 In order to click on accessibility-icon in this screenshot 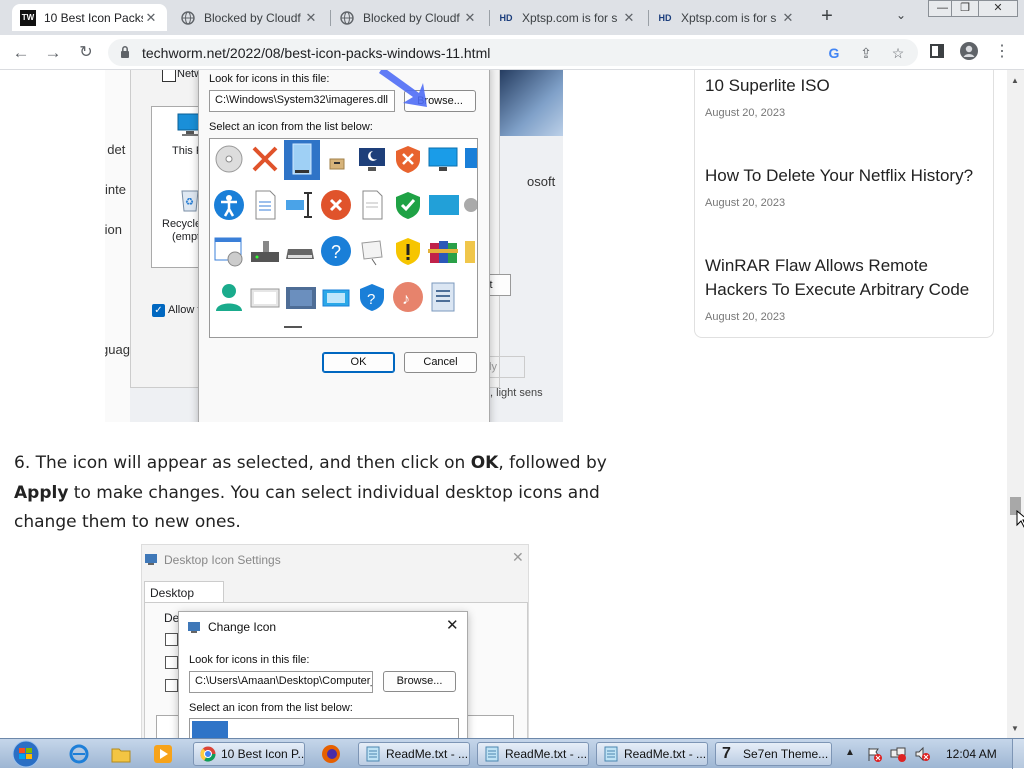, I will do `click(229, 205)`.